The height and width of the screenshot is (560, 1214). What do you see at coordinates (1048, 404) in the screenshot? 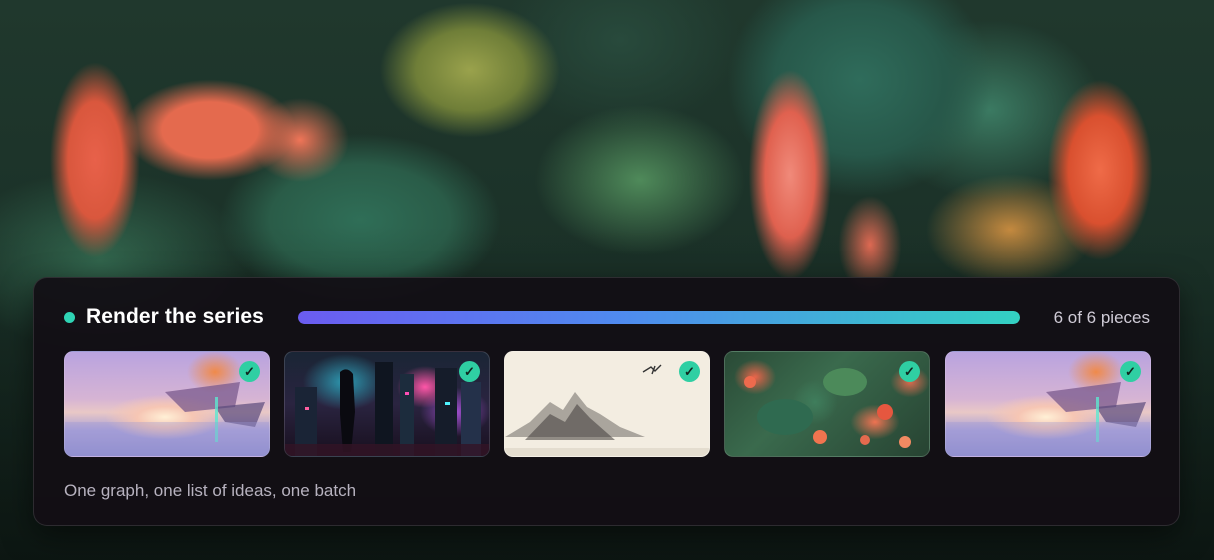
I see `thumbnail-floating-islands-2: ✓` at bounding box center [1048, 404].